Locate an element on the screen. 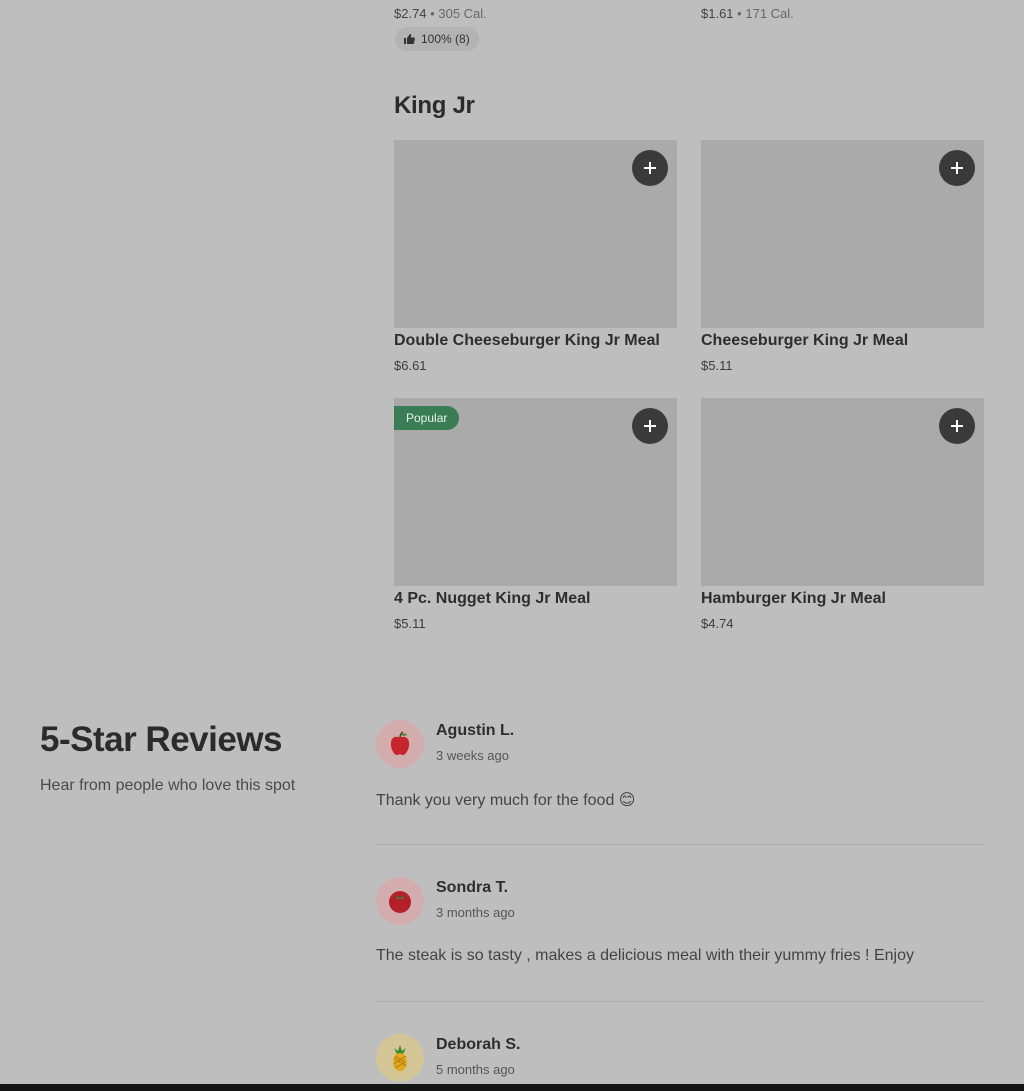  review-text: Thank you very much for the food 😊 is located at coordinates (506, 800).